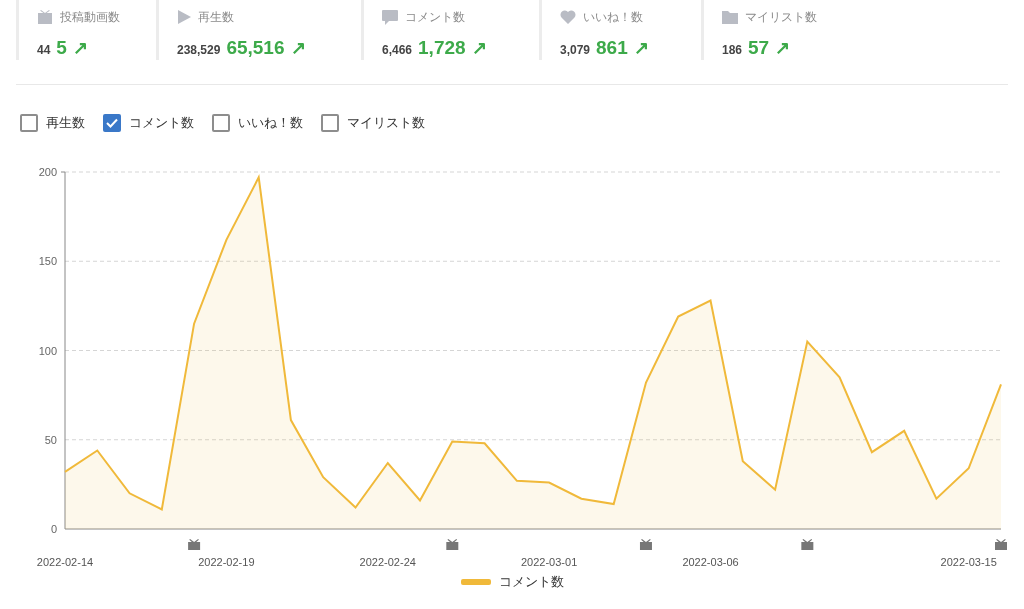 The width and height of the screenshot is (1024, 609). What do you see at coordinates (435, 17) in the screenshot?
I see `stat-label: コメント数` at bounding box center [435, 17].